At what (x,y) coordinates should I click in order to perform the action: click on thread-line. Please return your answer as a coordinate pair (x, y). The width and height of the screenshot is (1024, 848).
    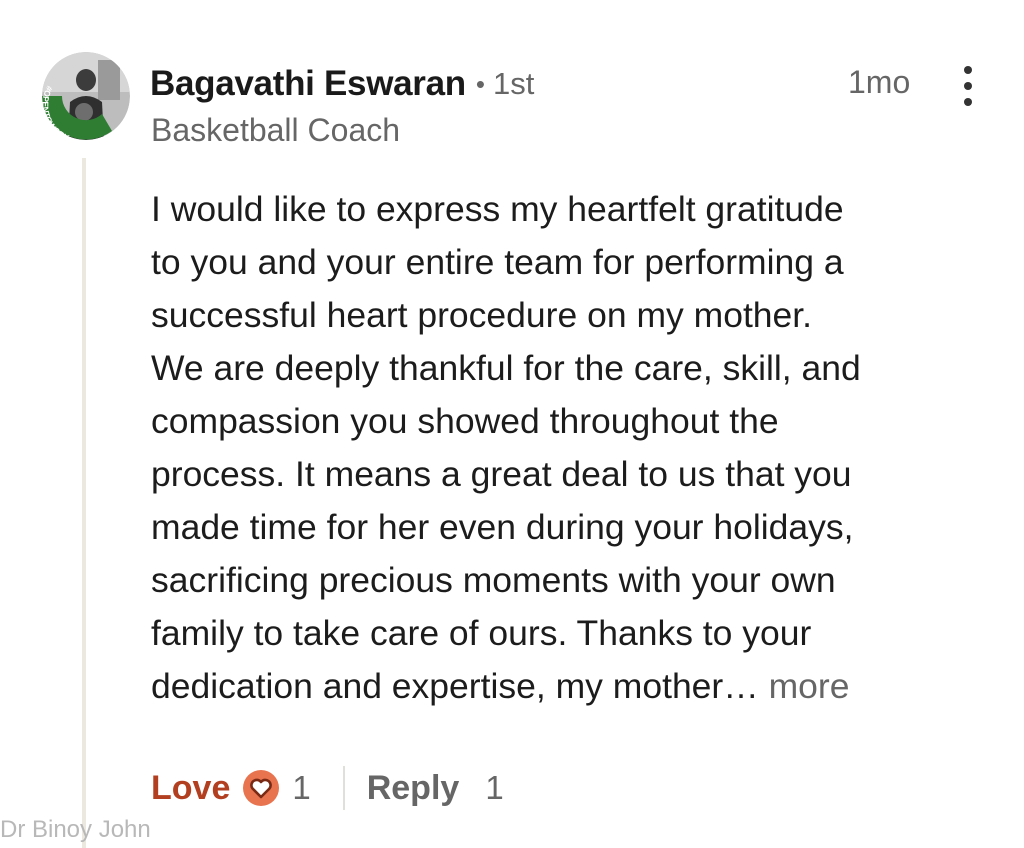
    Looking at the image, I should click on (84, 503).